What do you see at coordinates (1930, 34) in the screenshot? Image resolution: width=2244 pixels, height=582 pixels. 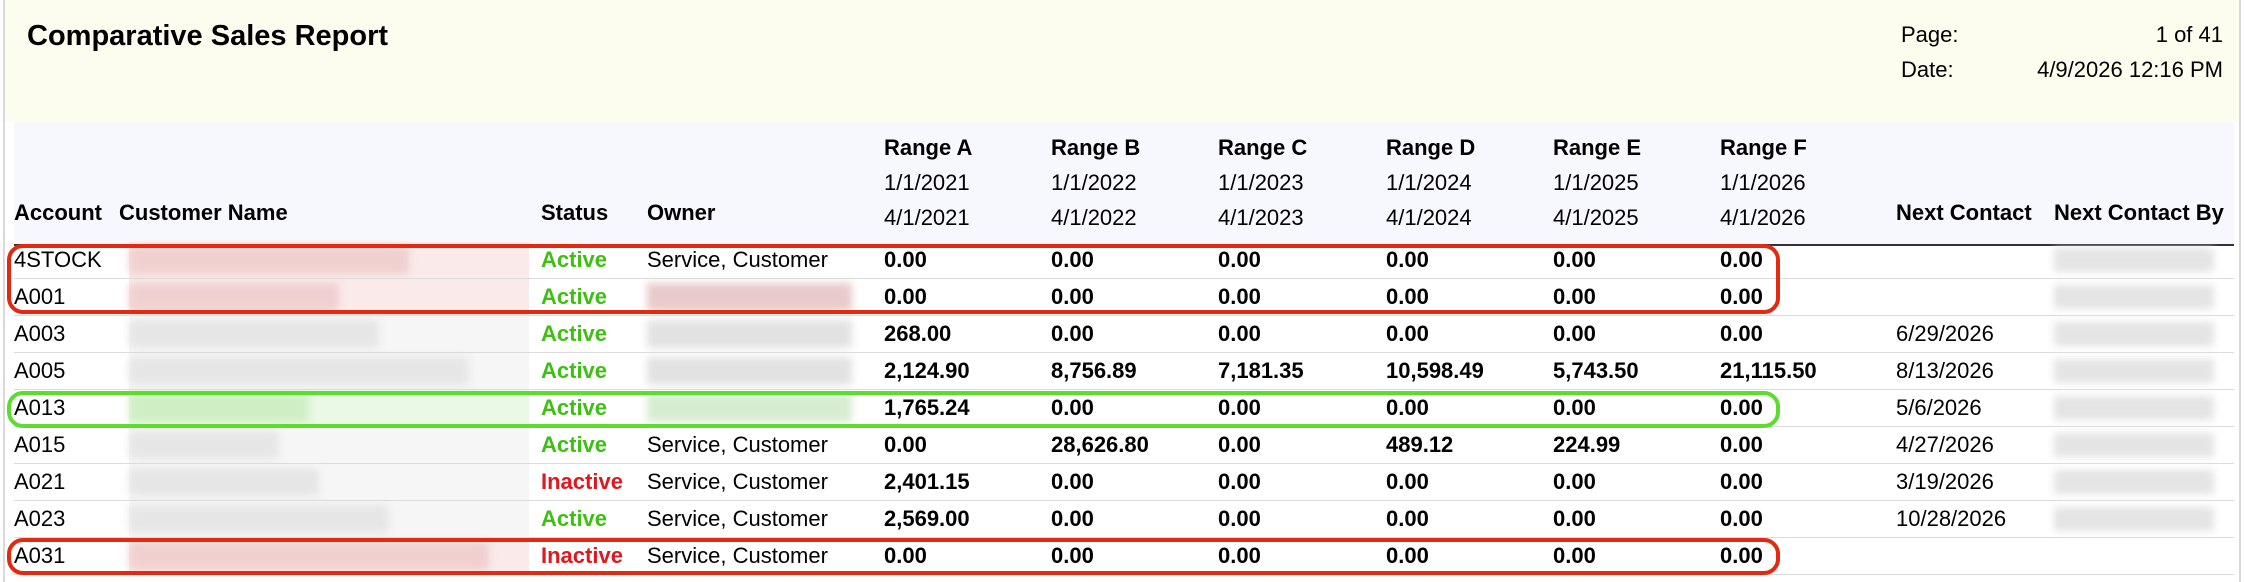 I see `page-label: Page:` at bounding box center [1930, 34].